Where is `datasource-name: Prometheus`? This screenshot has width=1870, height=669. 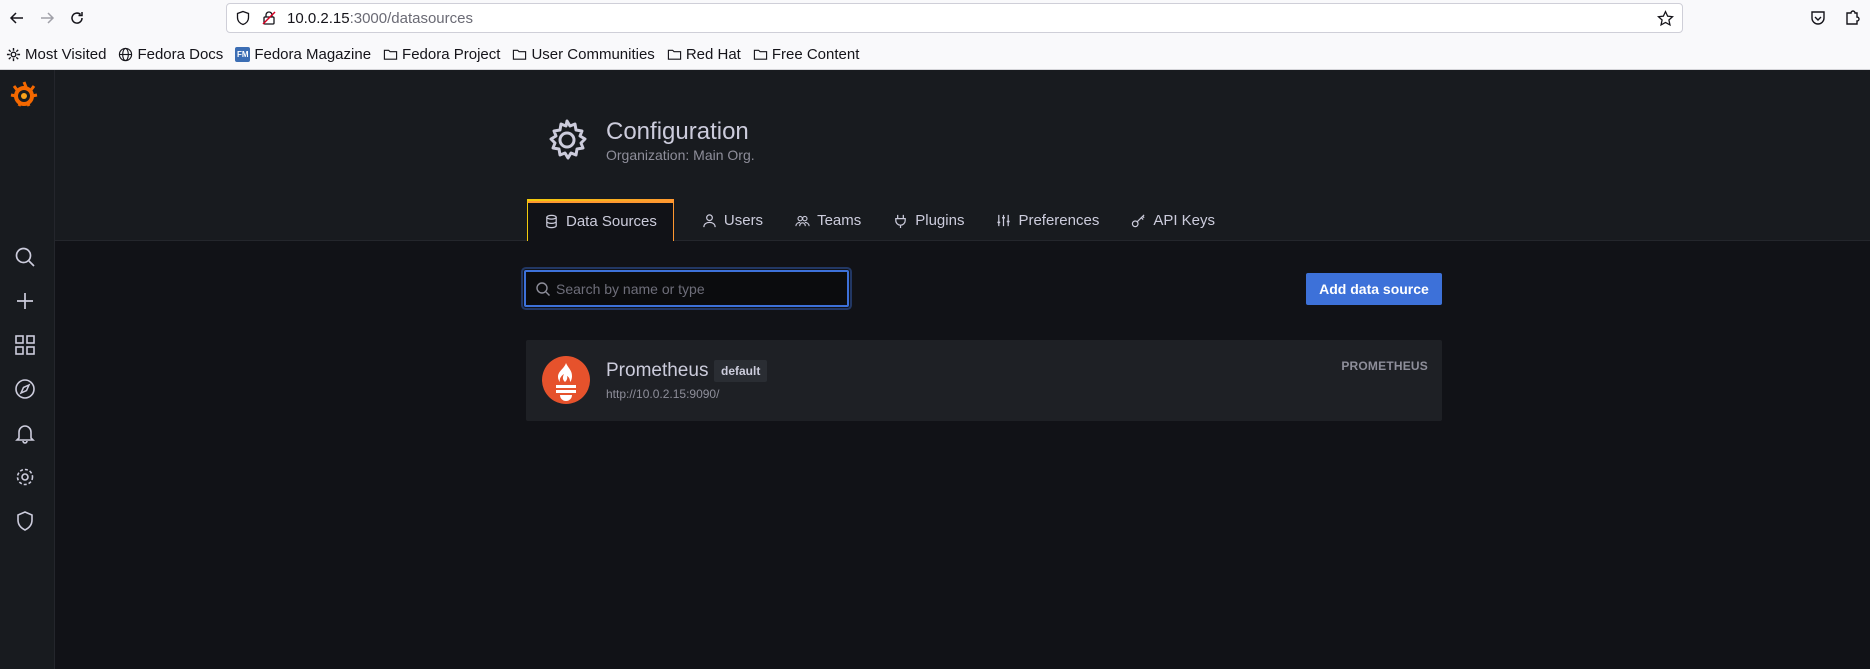 datasource-name: Prometheus is located at coordinates (657, 370).